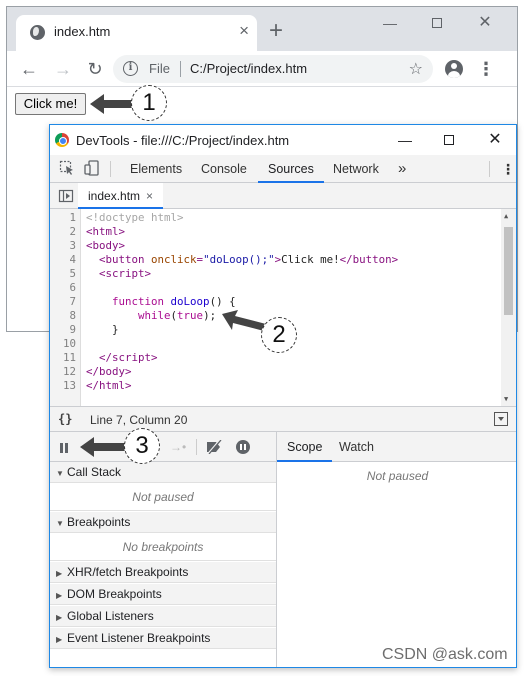 The image size is (525, 676). I want to click on close-file-icon: ×, so click(149, 196).